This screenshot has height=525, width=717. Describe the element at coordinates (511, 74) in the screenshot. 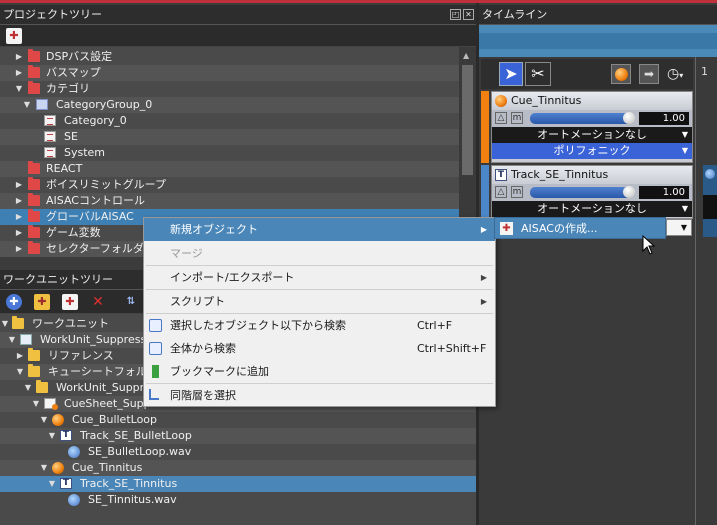

I see `select-tool-icon: ➤` at that location.